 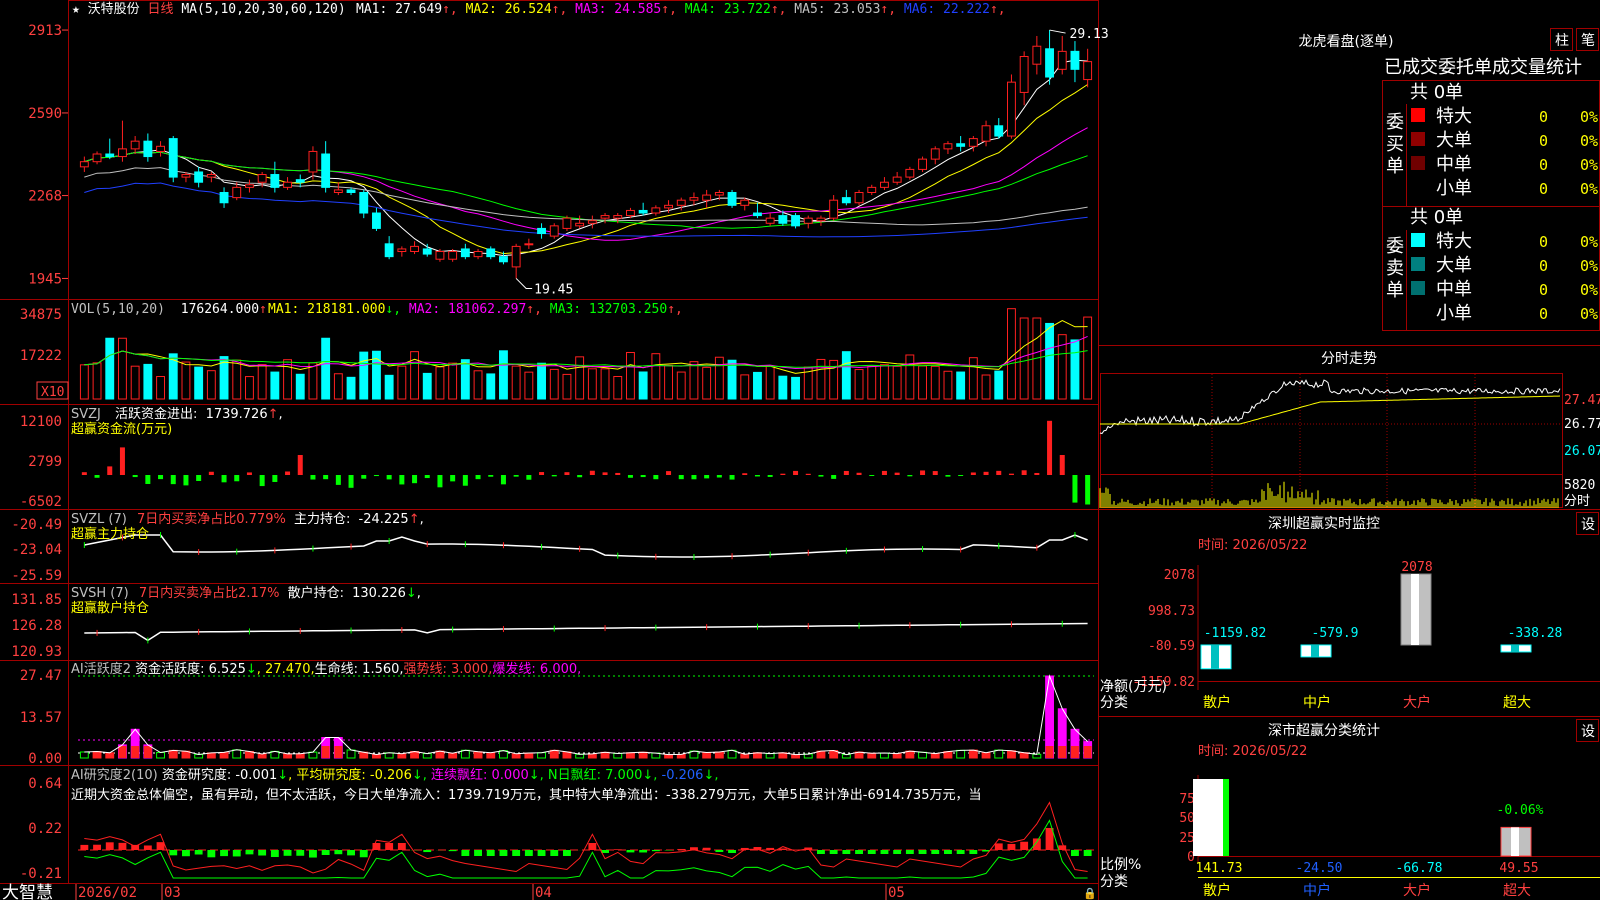 I want to click on side-label-char: 委, so click(x=1395, y=246).